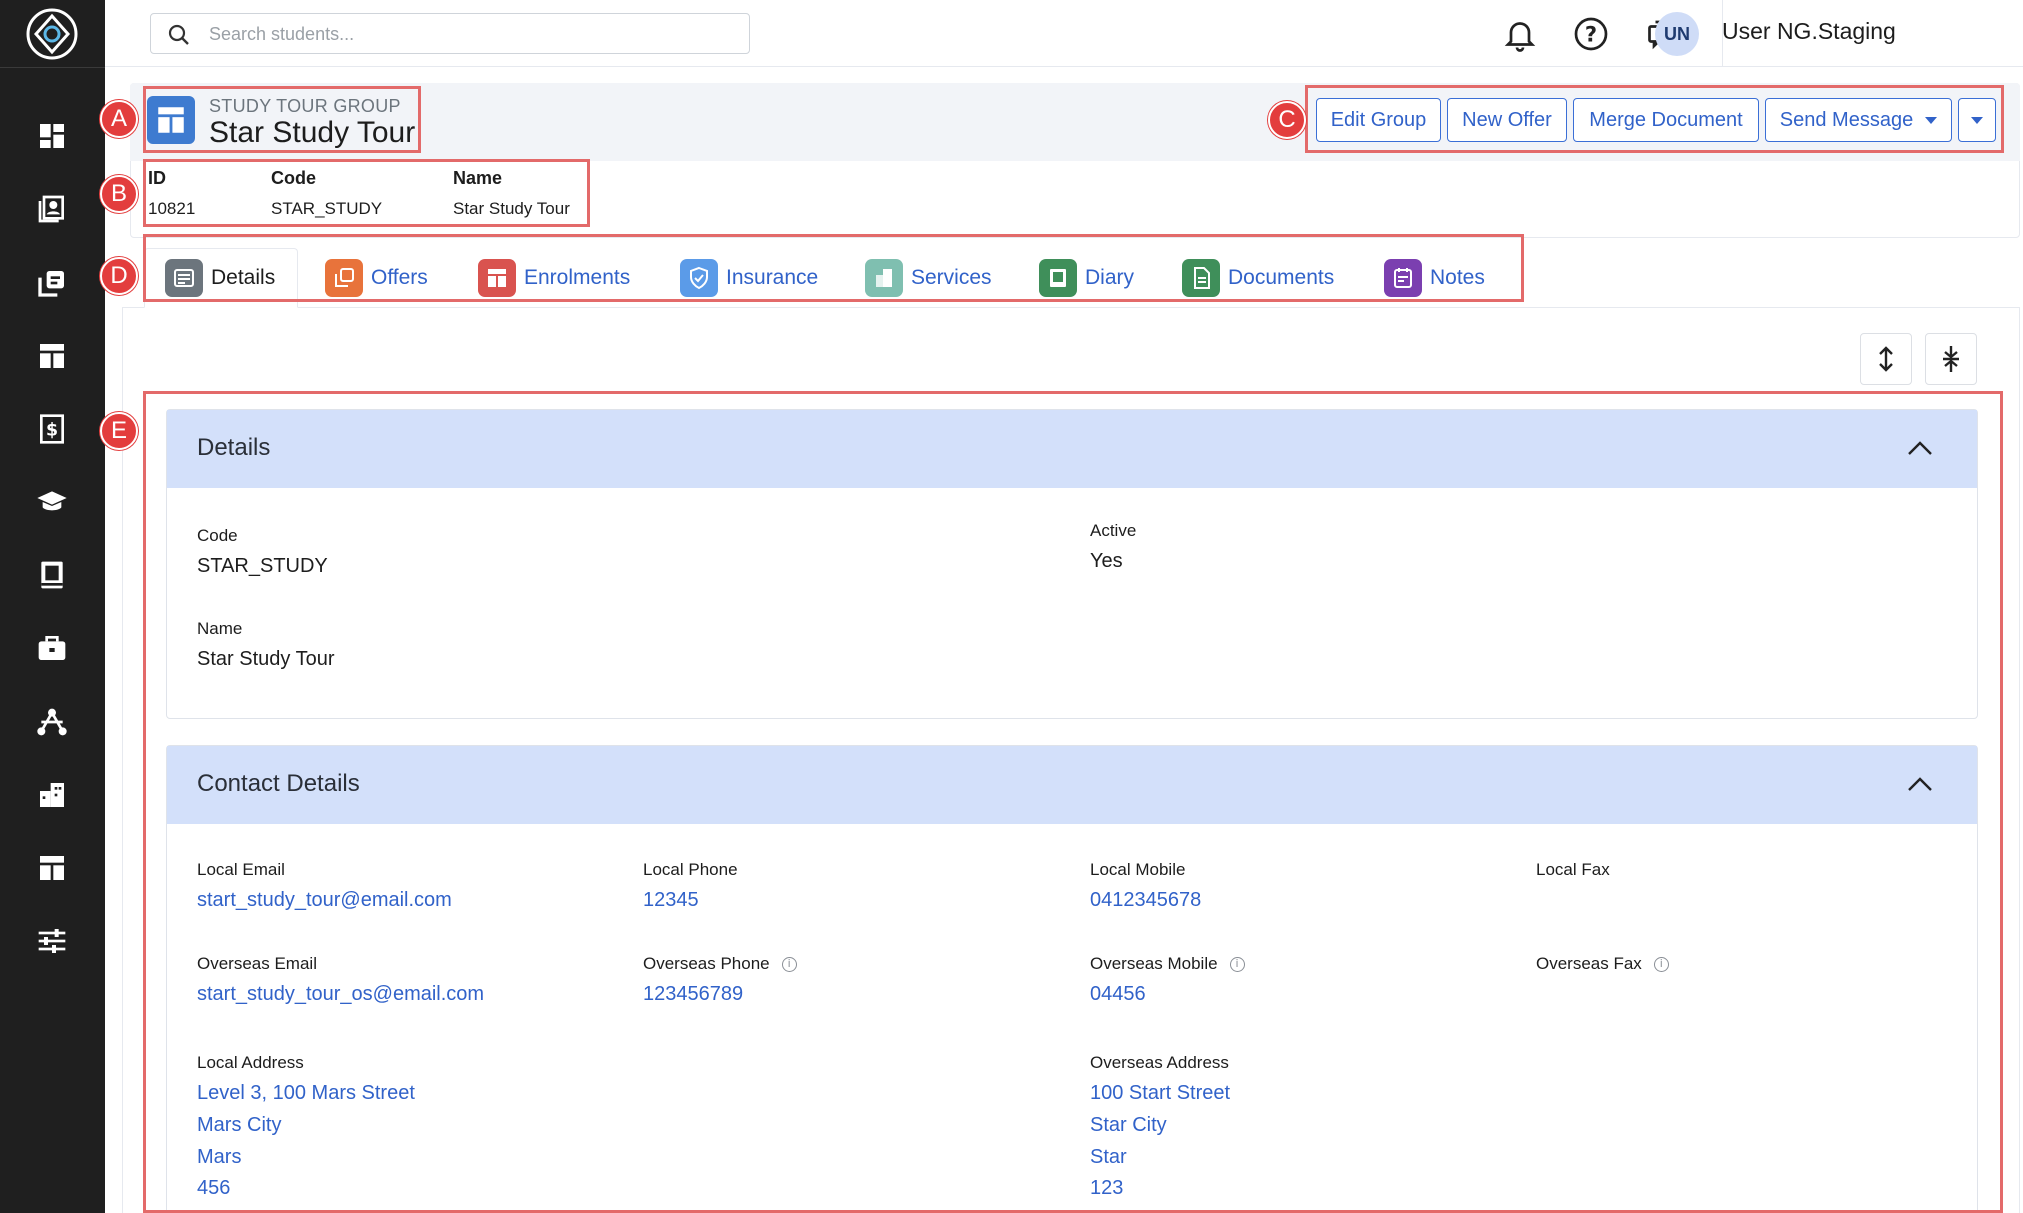  I want to click on tab-label: Details, so click(243, 277).